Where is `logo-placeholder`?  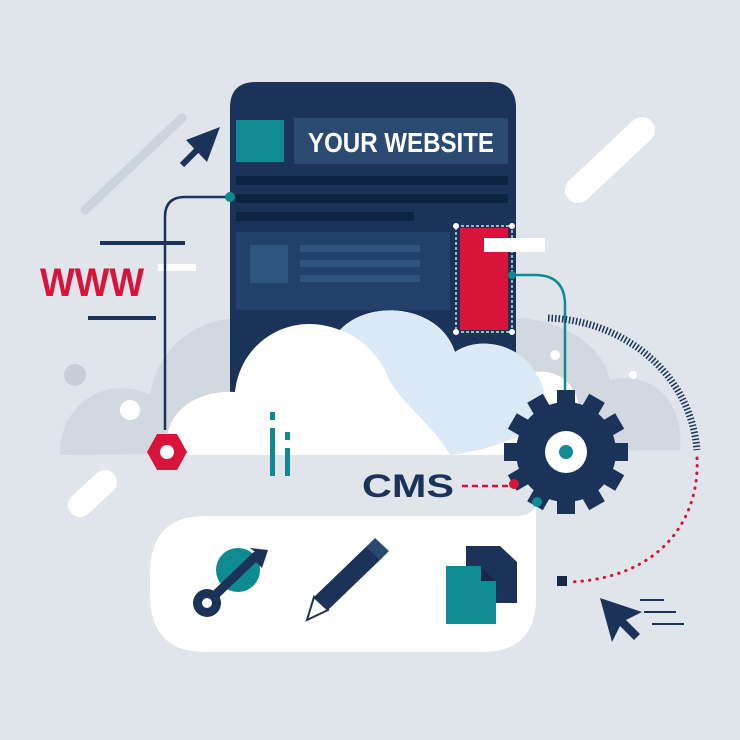
logo-placeholder is located at coordinates (260, 141).